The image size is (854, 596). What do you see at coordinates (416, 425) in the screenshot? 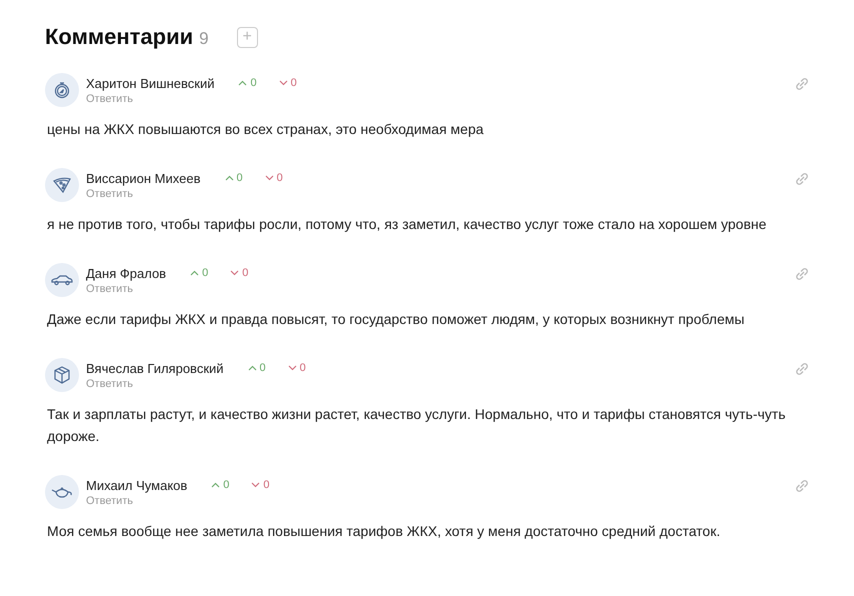
I see `comment-text: Так и зарплаты растут, и качество жизни растет, качество услуги. Нормально, что и тарифы становятся чуть-чуть дороже.` at bounding box center [416, 425].